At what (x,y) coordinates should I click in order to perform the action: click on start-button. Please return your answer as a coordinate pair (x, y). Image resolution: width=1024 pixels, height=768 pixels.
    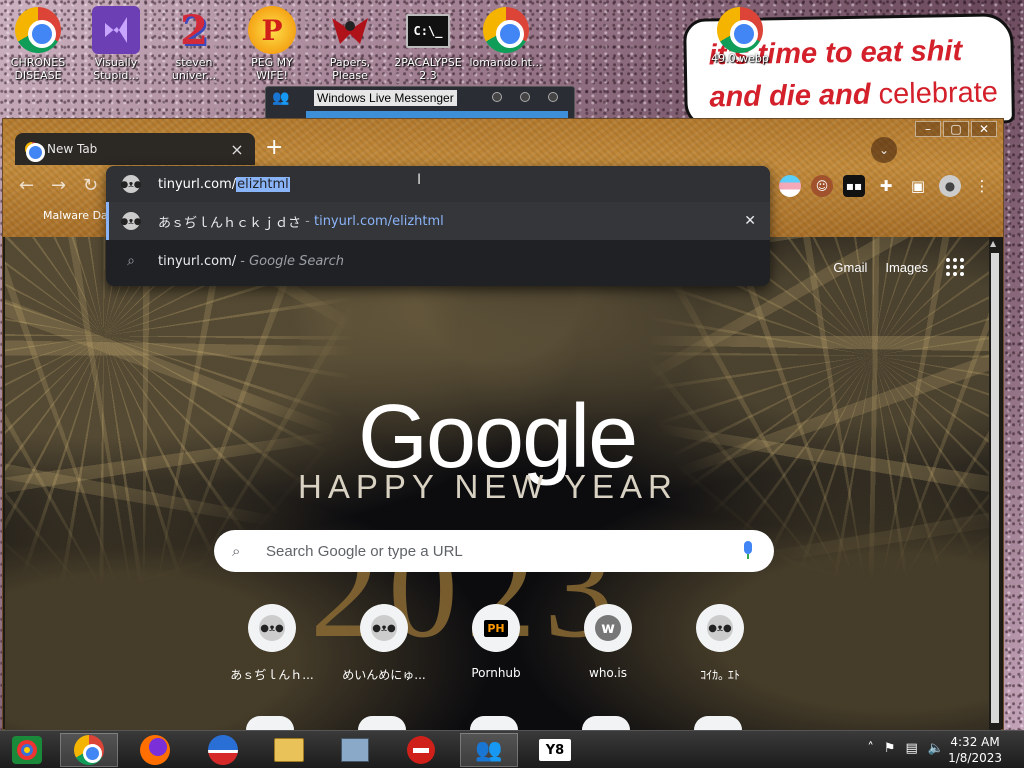
    Looking at the image, I should click on (27, 750).